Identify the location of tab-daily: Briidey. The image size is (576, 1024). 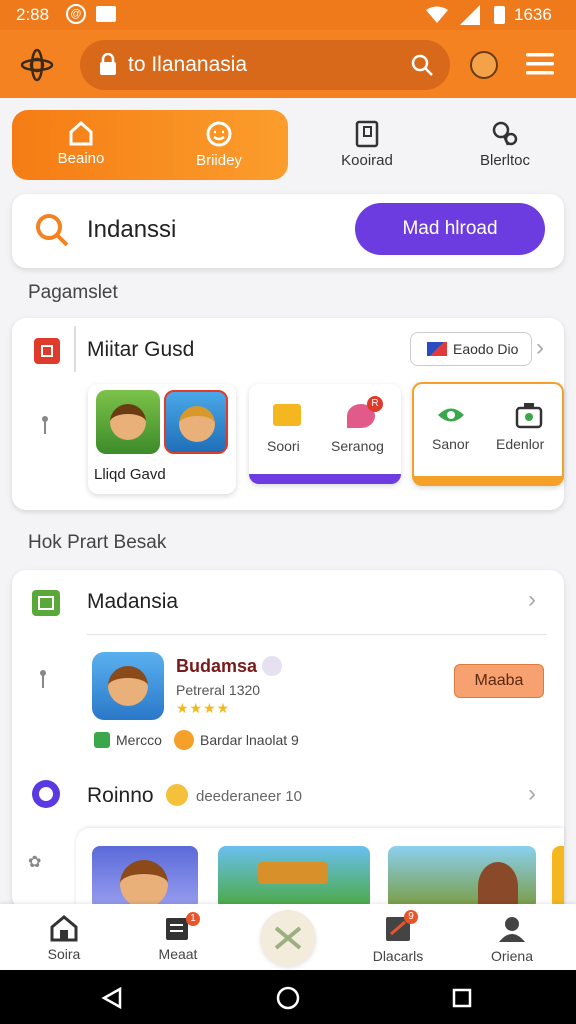
(219, 145).